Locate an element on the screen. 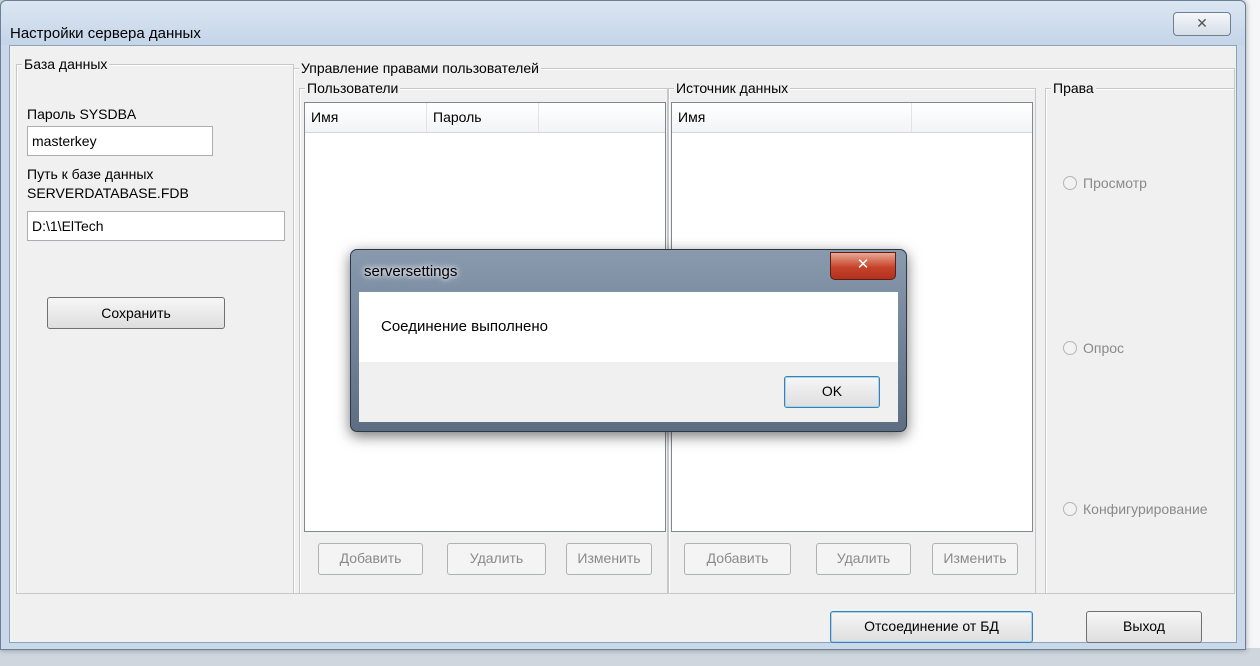 The width and height of the screenshot is (1260, 666). right-view-option: Просмотр is located at coordinates (1105, 183).